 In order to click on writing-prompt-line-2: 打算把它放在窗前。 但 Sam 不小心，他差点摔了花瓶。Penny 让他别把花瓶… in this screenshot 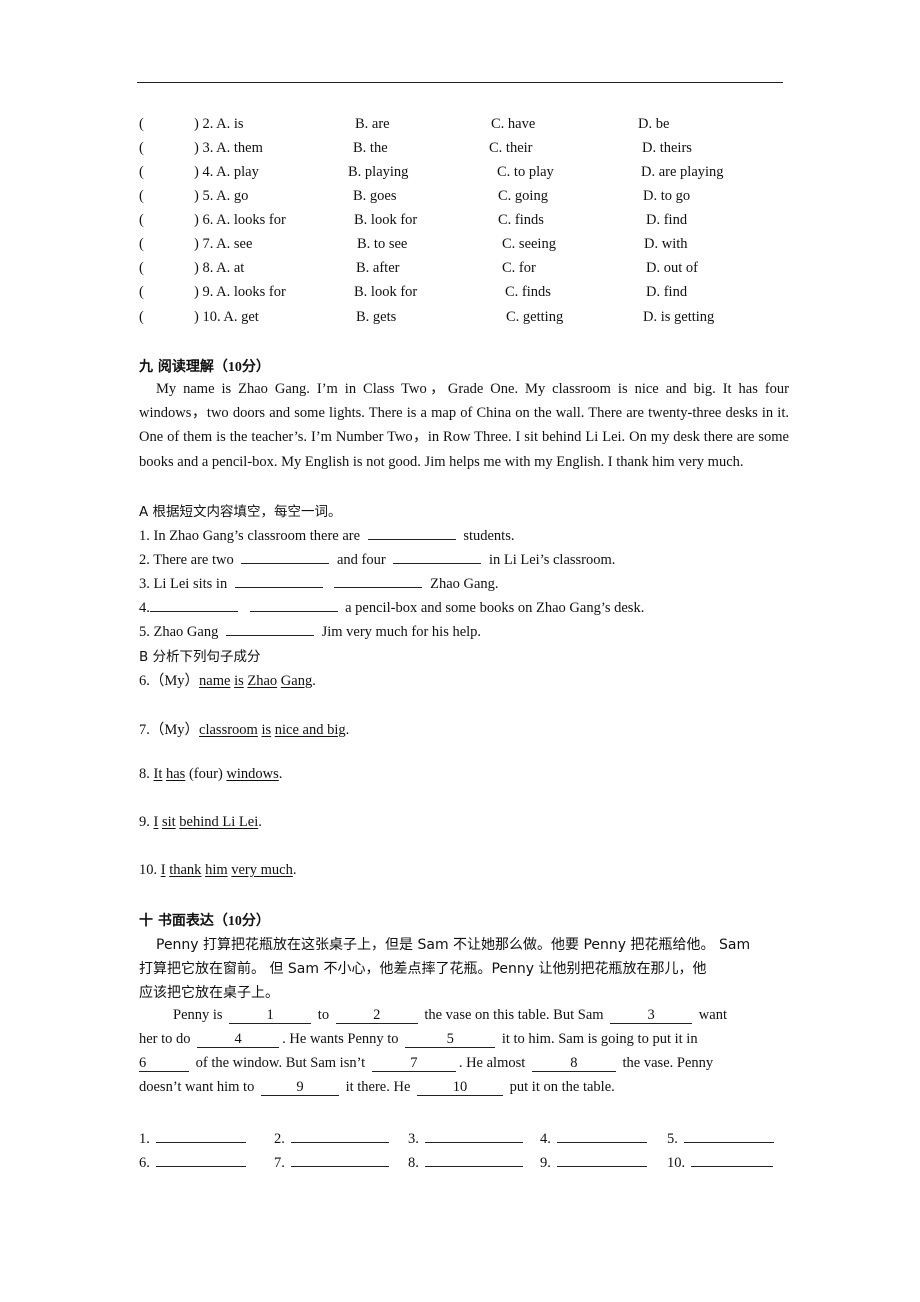, I will do `click(423, 969)`.